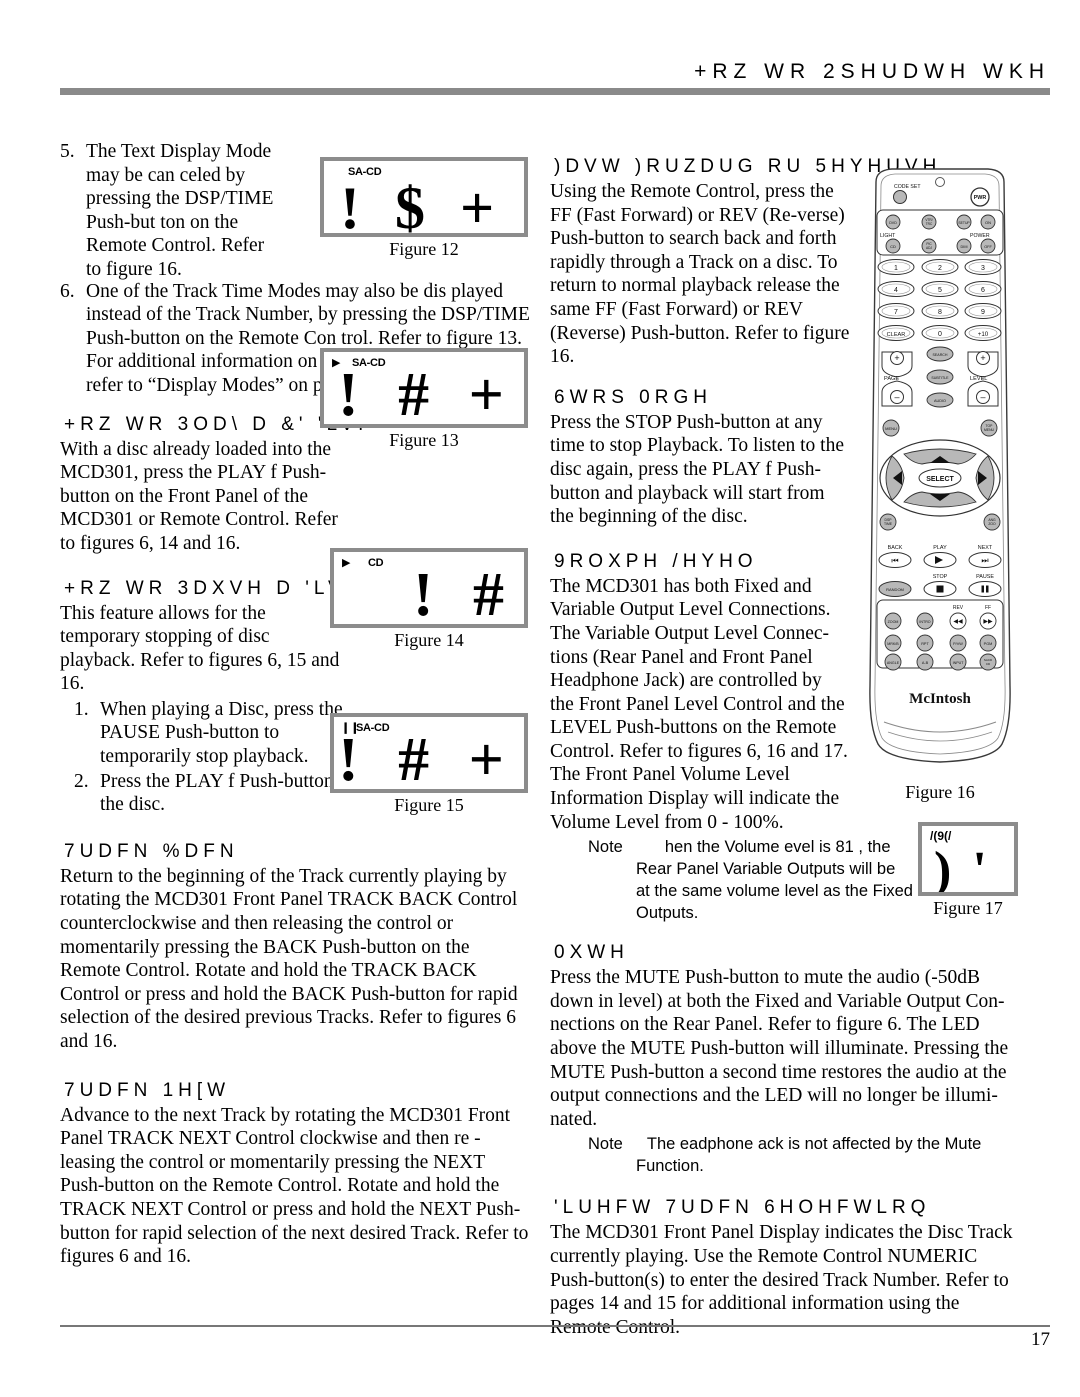 This screenshot has width=1080, height=1397. I want to click on note-line: Function., so click(670, 1166).